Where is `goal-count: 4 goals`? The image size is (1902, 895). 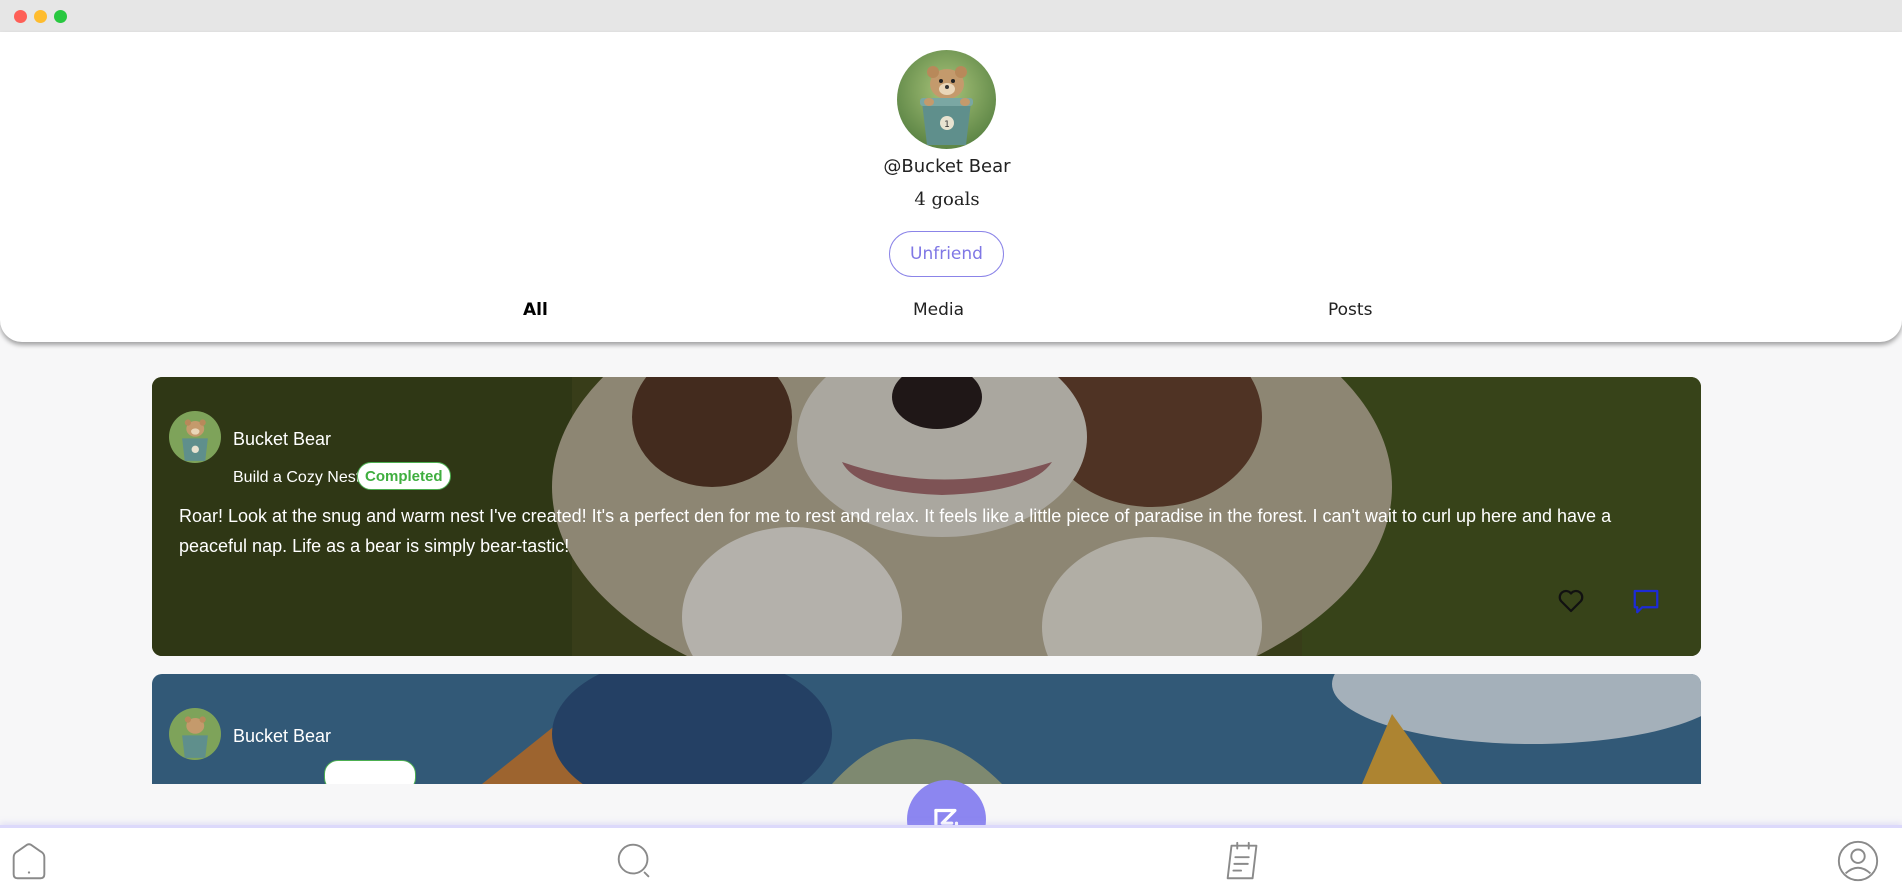 goal-count: 4 goals is located at coordinates (947, 199).